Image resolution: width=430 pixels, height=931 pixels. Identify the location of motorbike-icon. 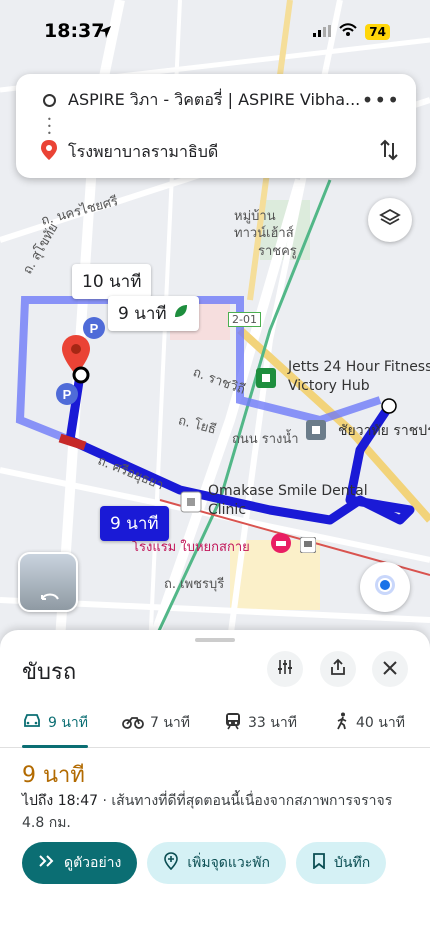
(133, 723).